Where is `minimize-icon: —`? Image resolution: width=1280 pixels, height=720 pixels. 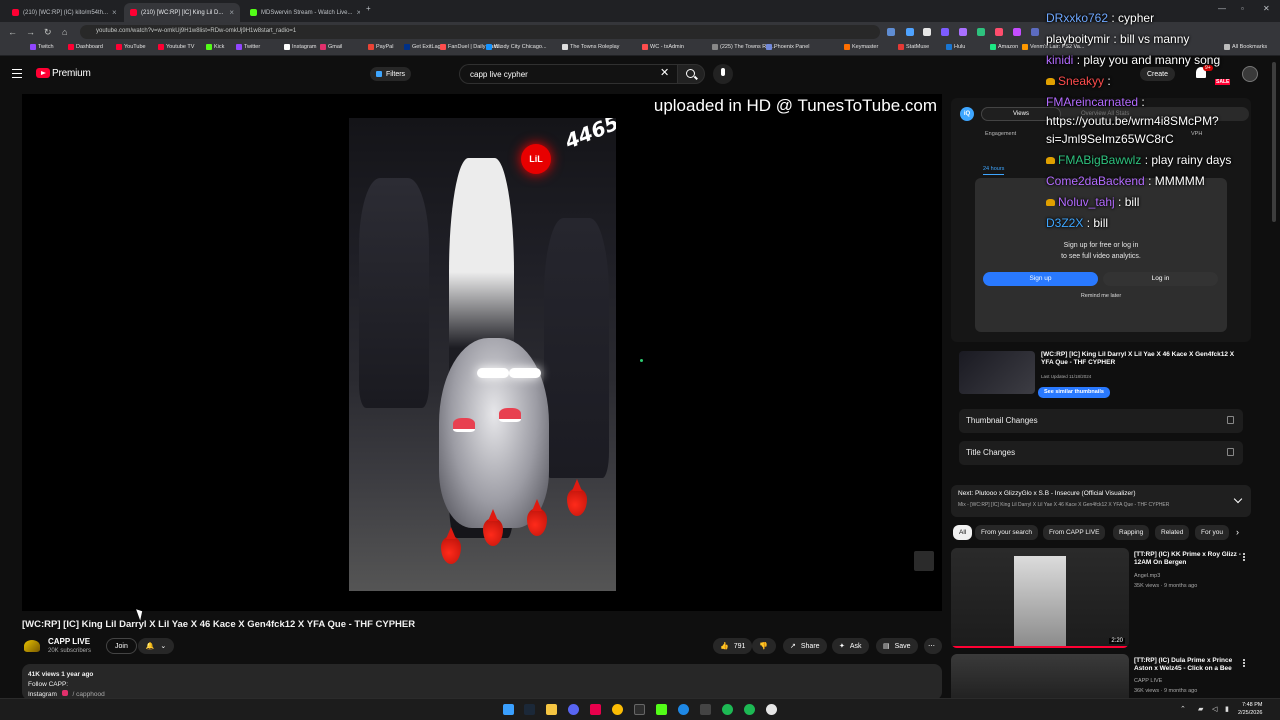 minimize-icon: — is located at coordinates (1222, 8).